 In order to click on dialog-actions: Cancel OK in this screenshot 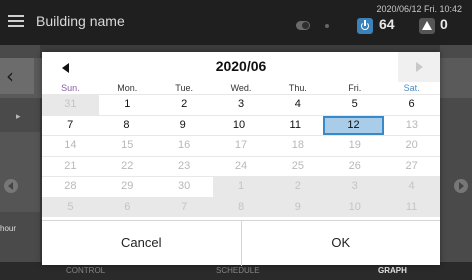, I will do `click(241, 243)`.